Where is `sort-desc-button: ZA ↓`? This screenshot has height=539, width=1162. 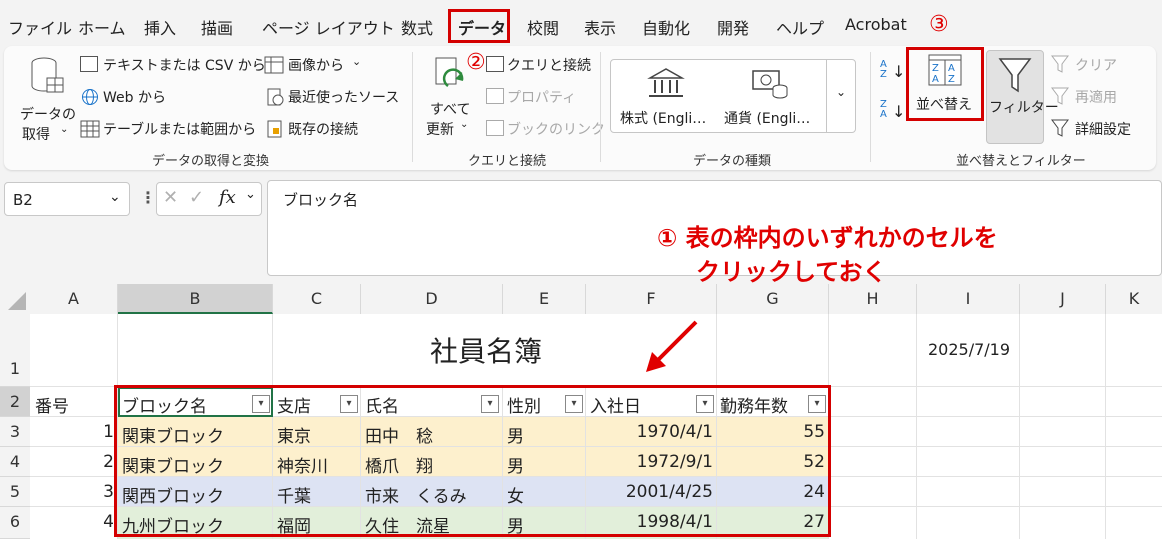 sort-desc-button: ZA ↓ is located at coordinates (893, 114).